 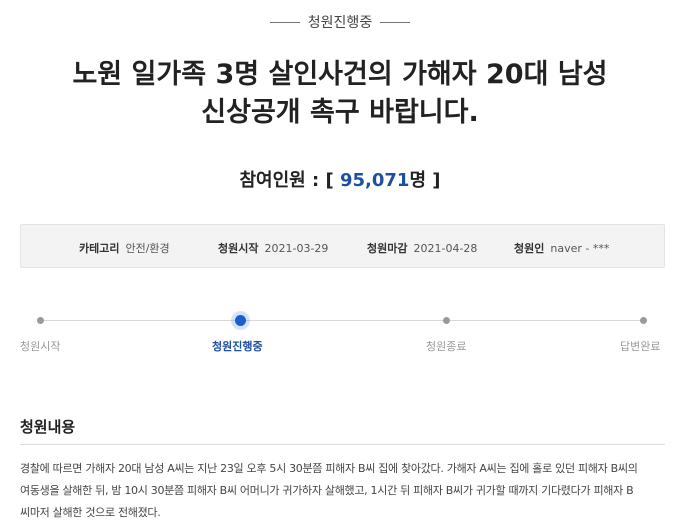 What do you see at coordinates (48, 427) in the screenshot?
I see `petition-content-heading: 청원내용` at bounding box center [48, 427].